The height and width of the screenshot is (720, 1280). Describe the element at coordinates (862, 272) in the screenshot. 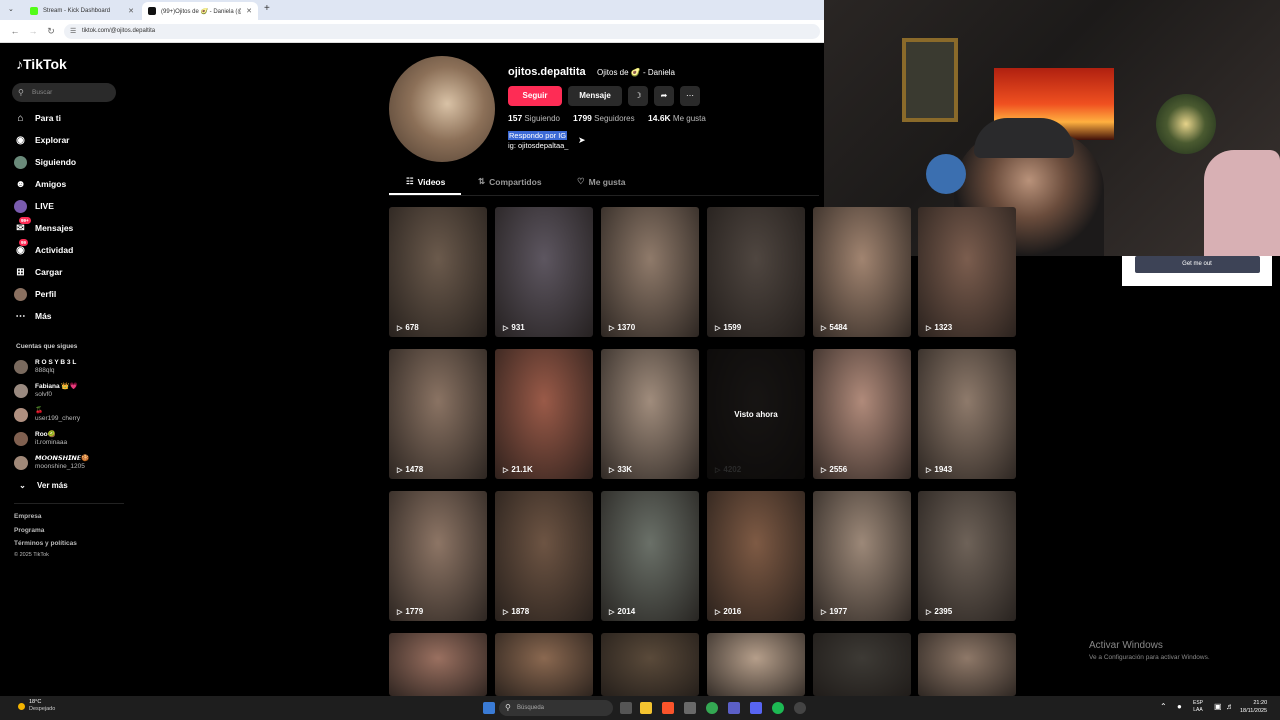

I see `video-thumbnail: 5484` at that location.